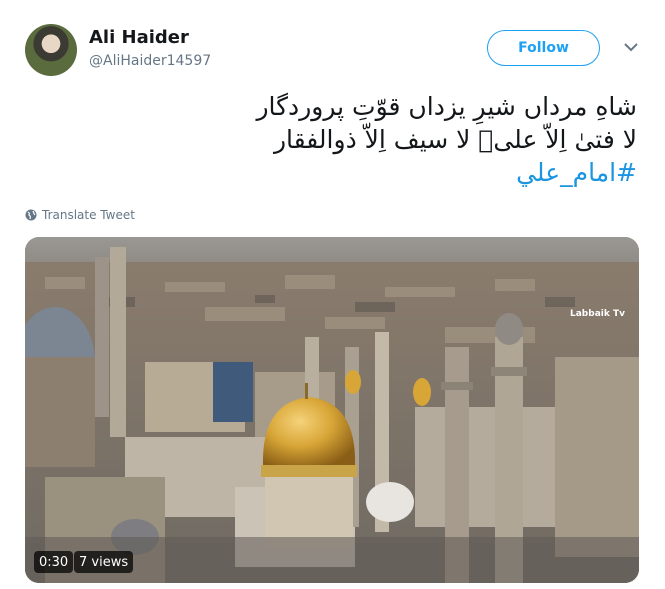  I want to click on hashtag-link: #امام_علي, so click(337, 172).